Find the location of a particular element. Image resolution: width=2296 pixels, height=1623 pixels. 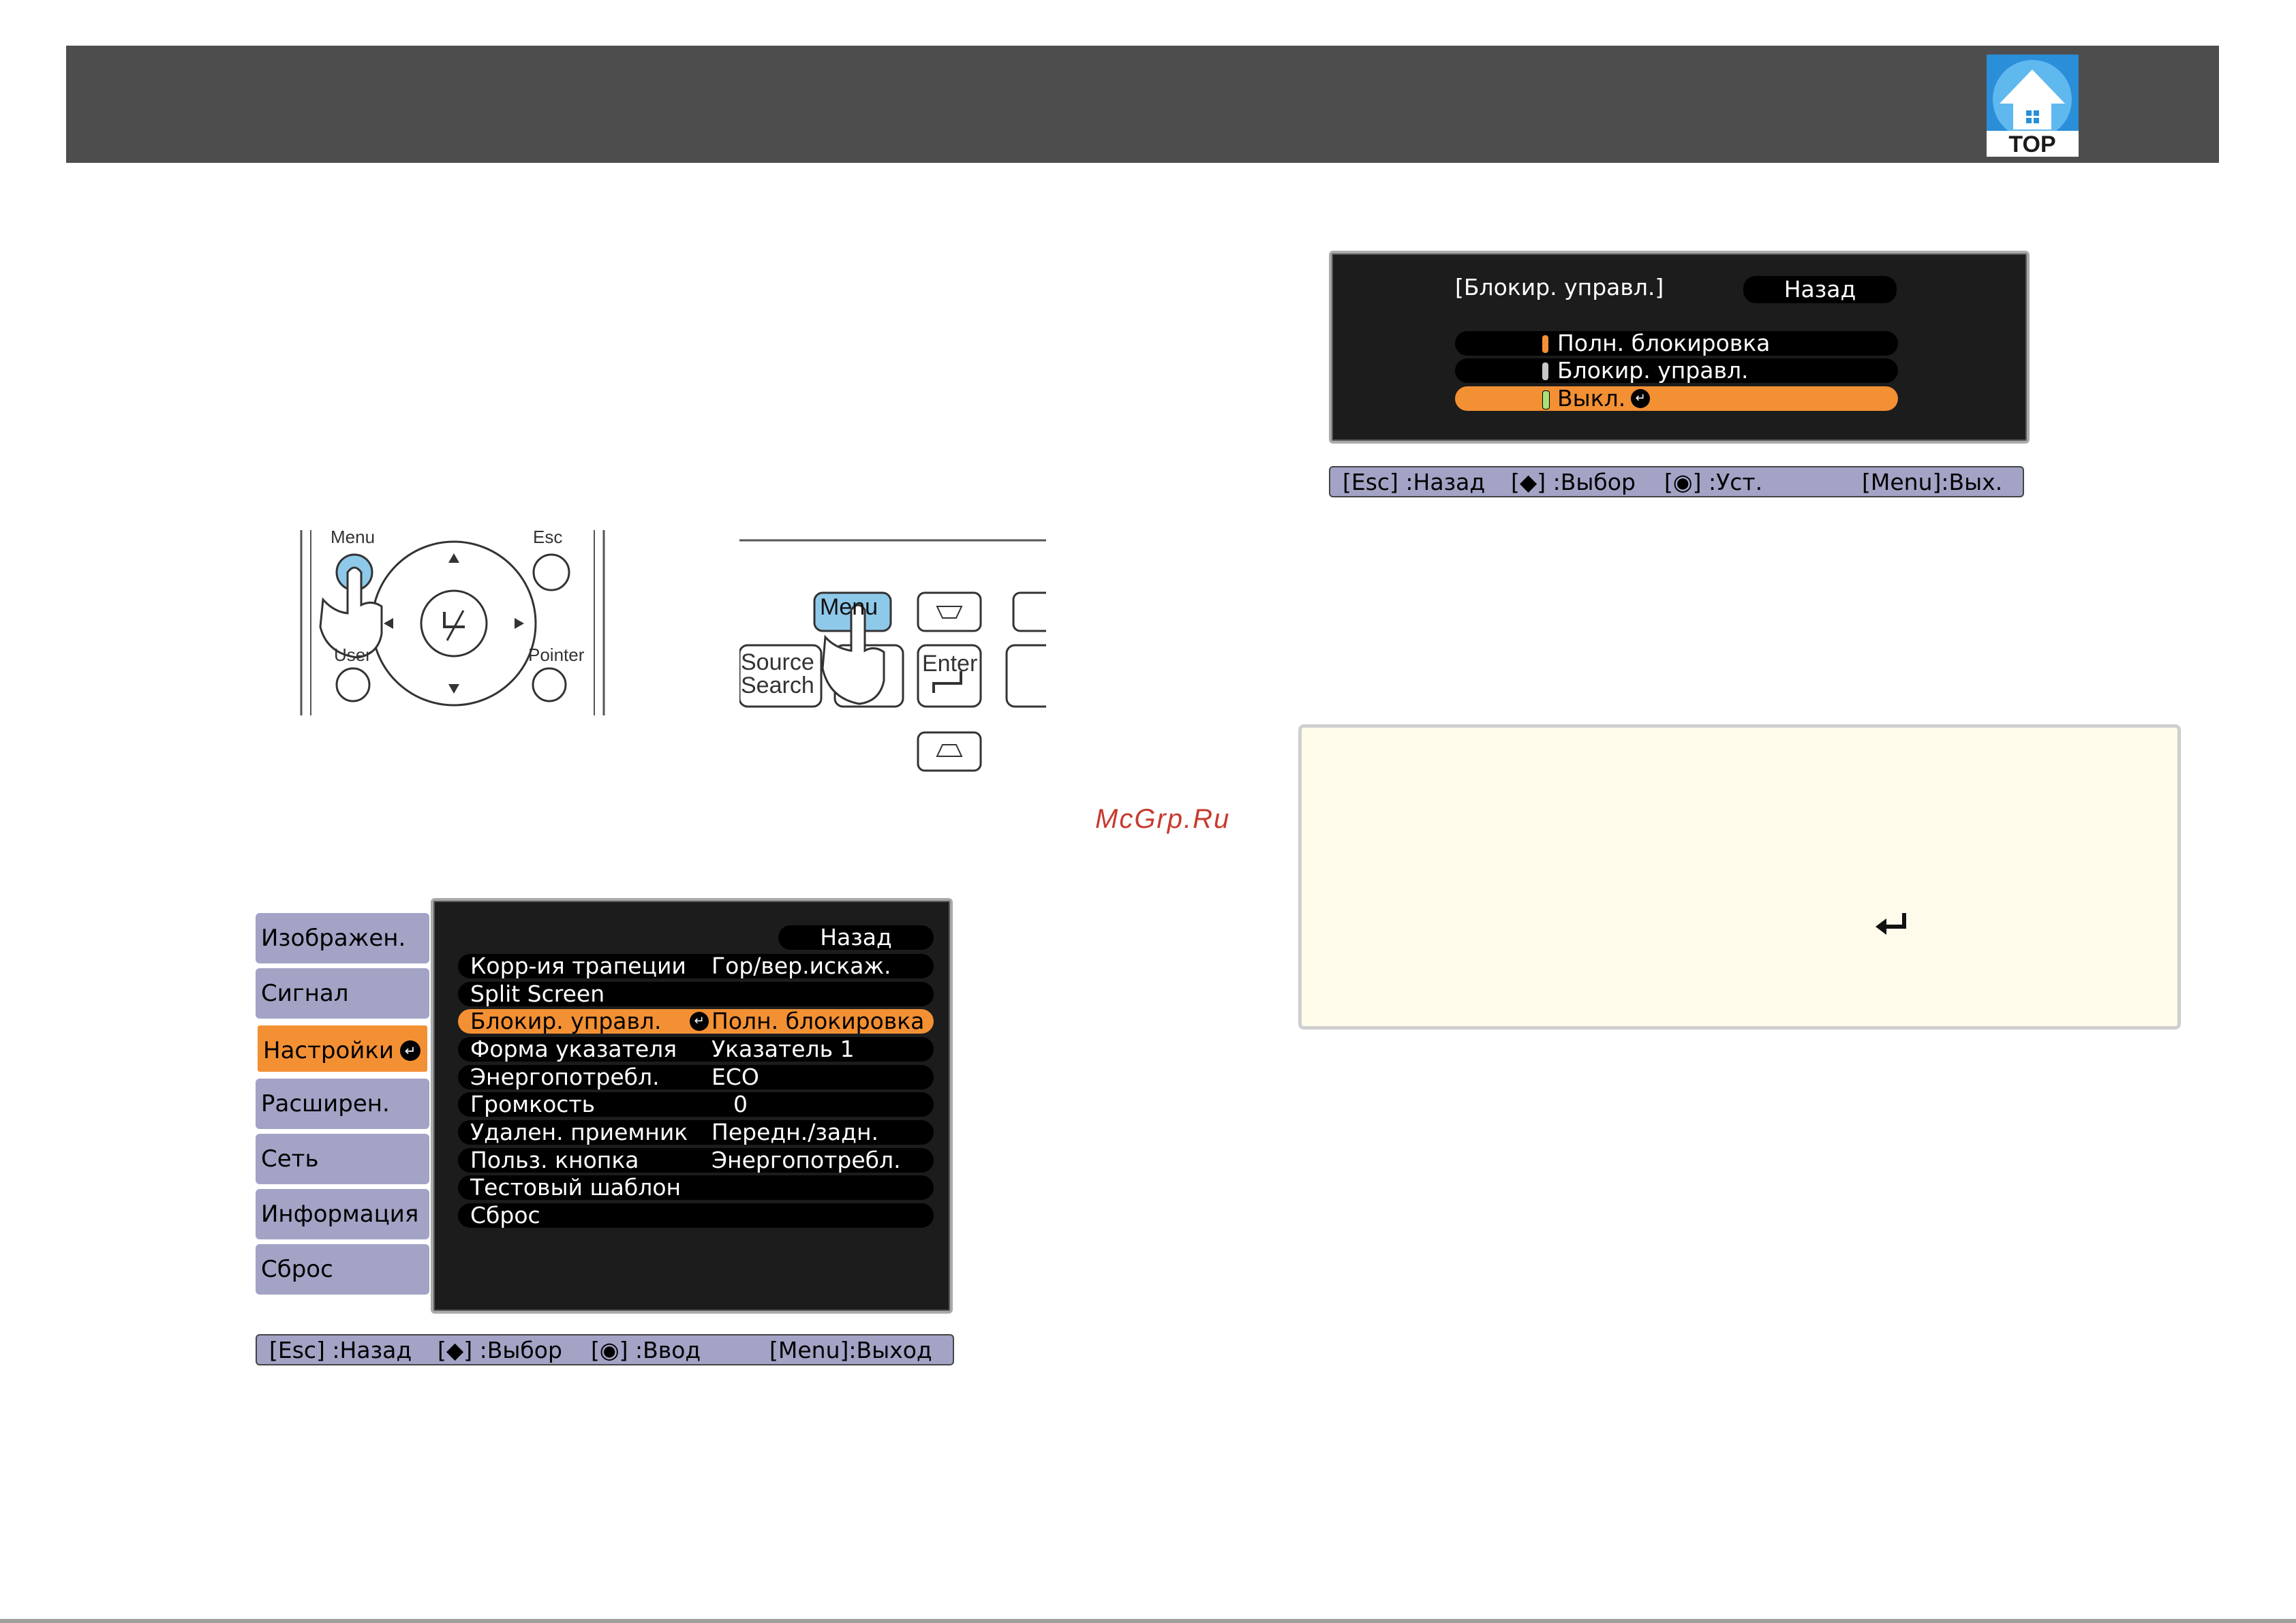

tab-settings: Настройки ↵ is located at coordinates (342, 1048).